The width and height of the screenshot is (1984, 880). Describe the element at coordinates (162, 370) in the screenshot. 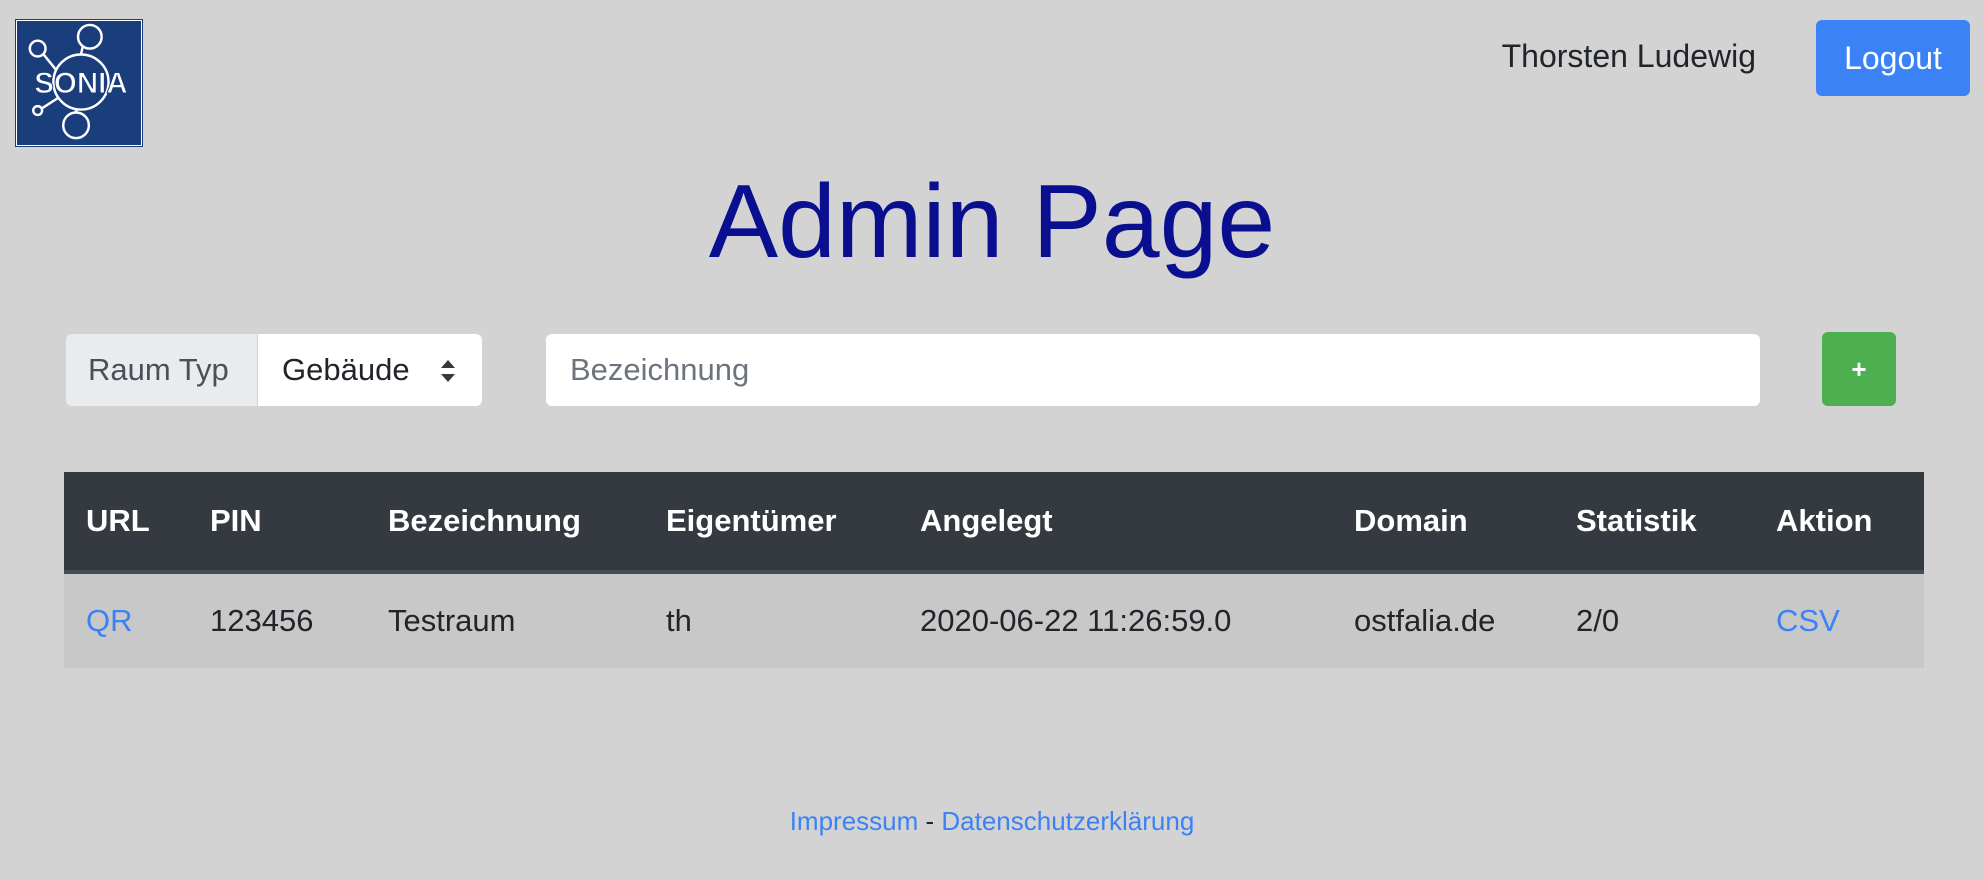

I see `room-type-label: Raum Typ` at that location.